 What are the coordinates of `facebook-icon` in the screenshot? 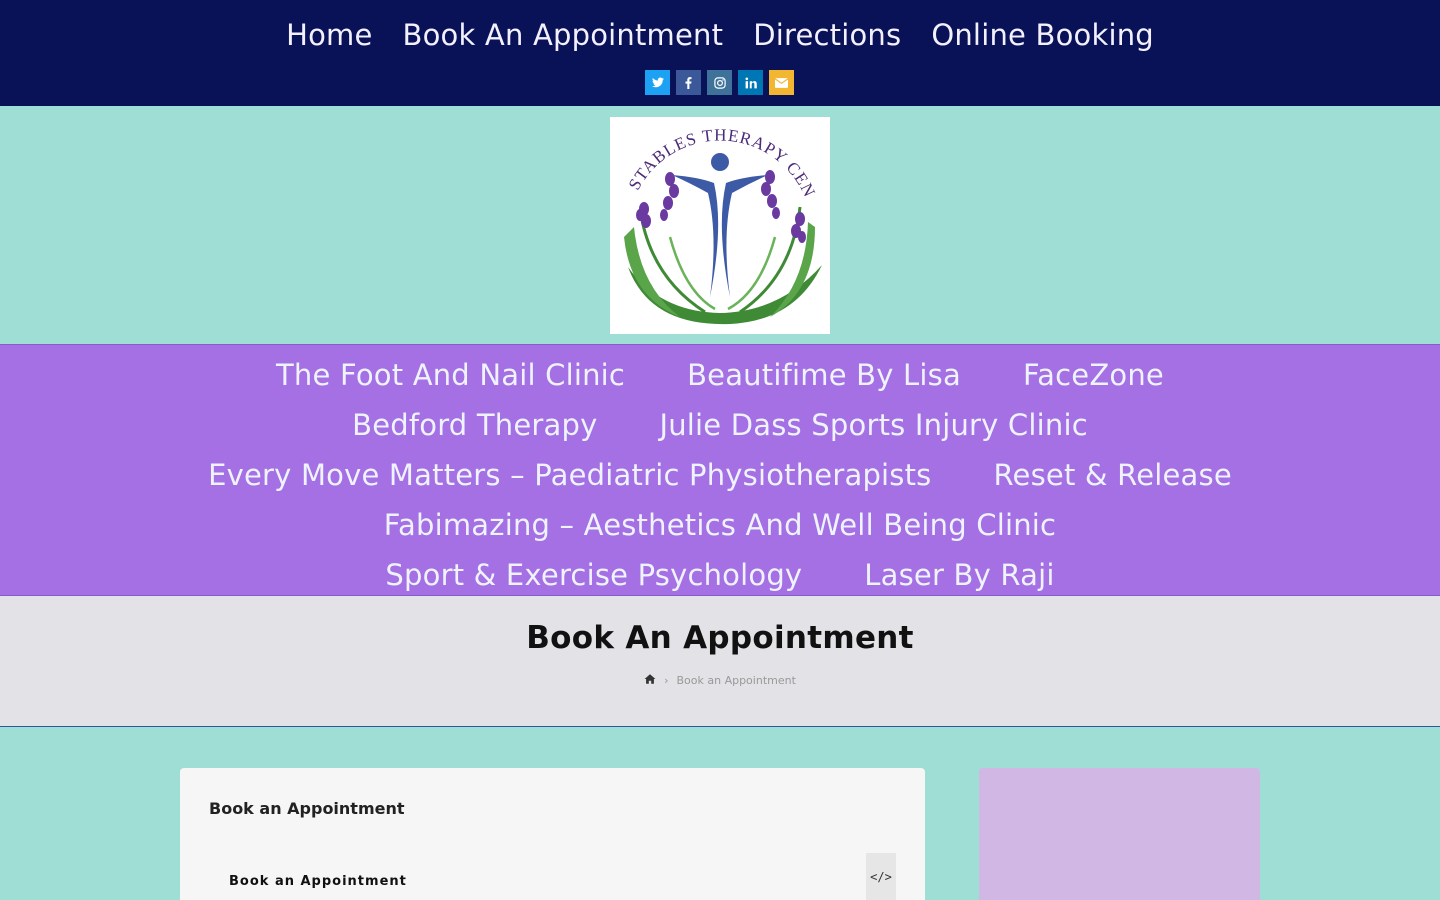 It's located at (688, 82).